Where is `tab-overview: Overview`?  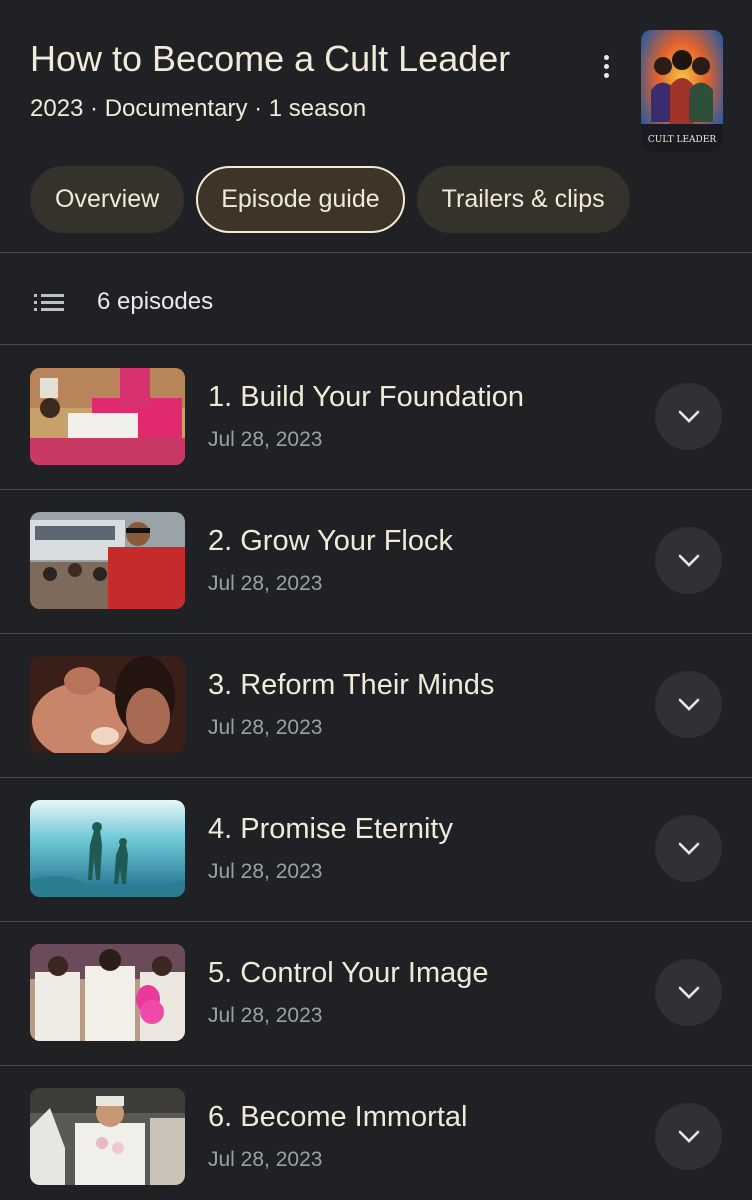
tab-overview: Overview is located at coordinates (107, 199).